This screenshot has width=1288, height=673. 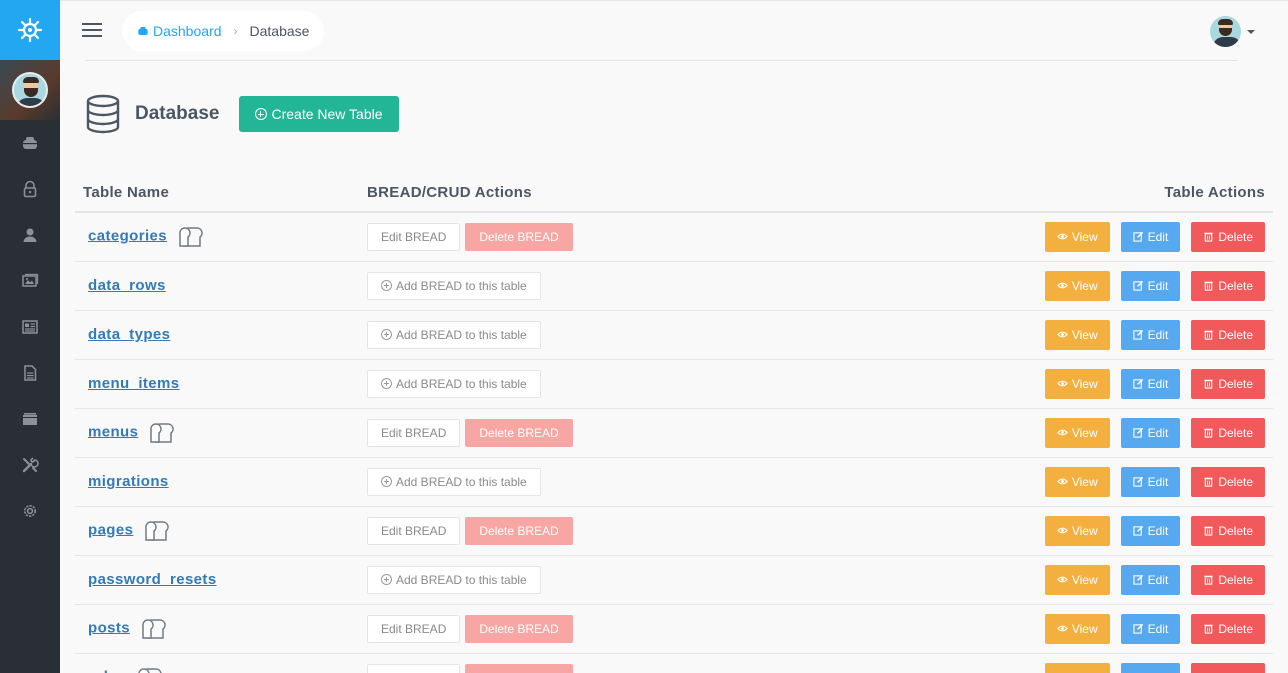 I want to click on breadcrumb-home: Dashboard, so click(x=179, y=31).